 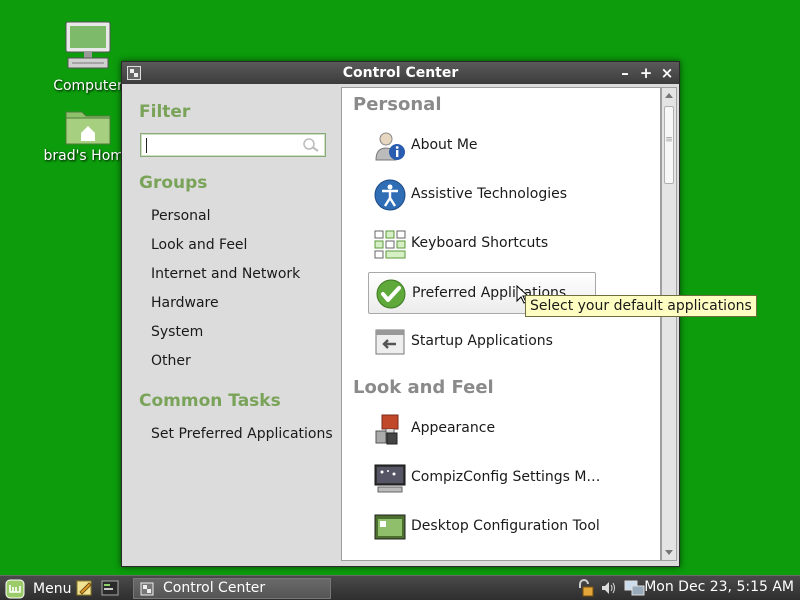 What do you see at coordinates (397, 104) in the screenshot?
I see `category-personal: Personal` at bounding box center [397, 104].